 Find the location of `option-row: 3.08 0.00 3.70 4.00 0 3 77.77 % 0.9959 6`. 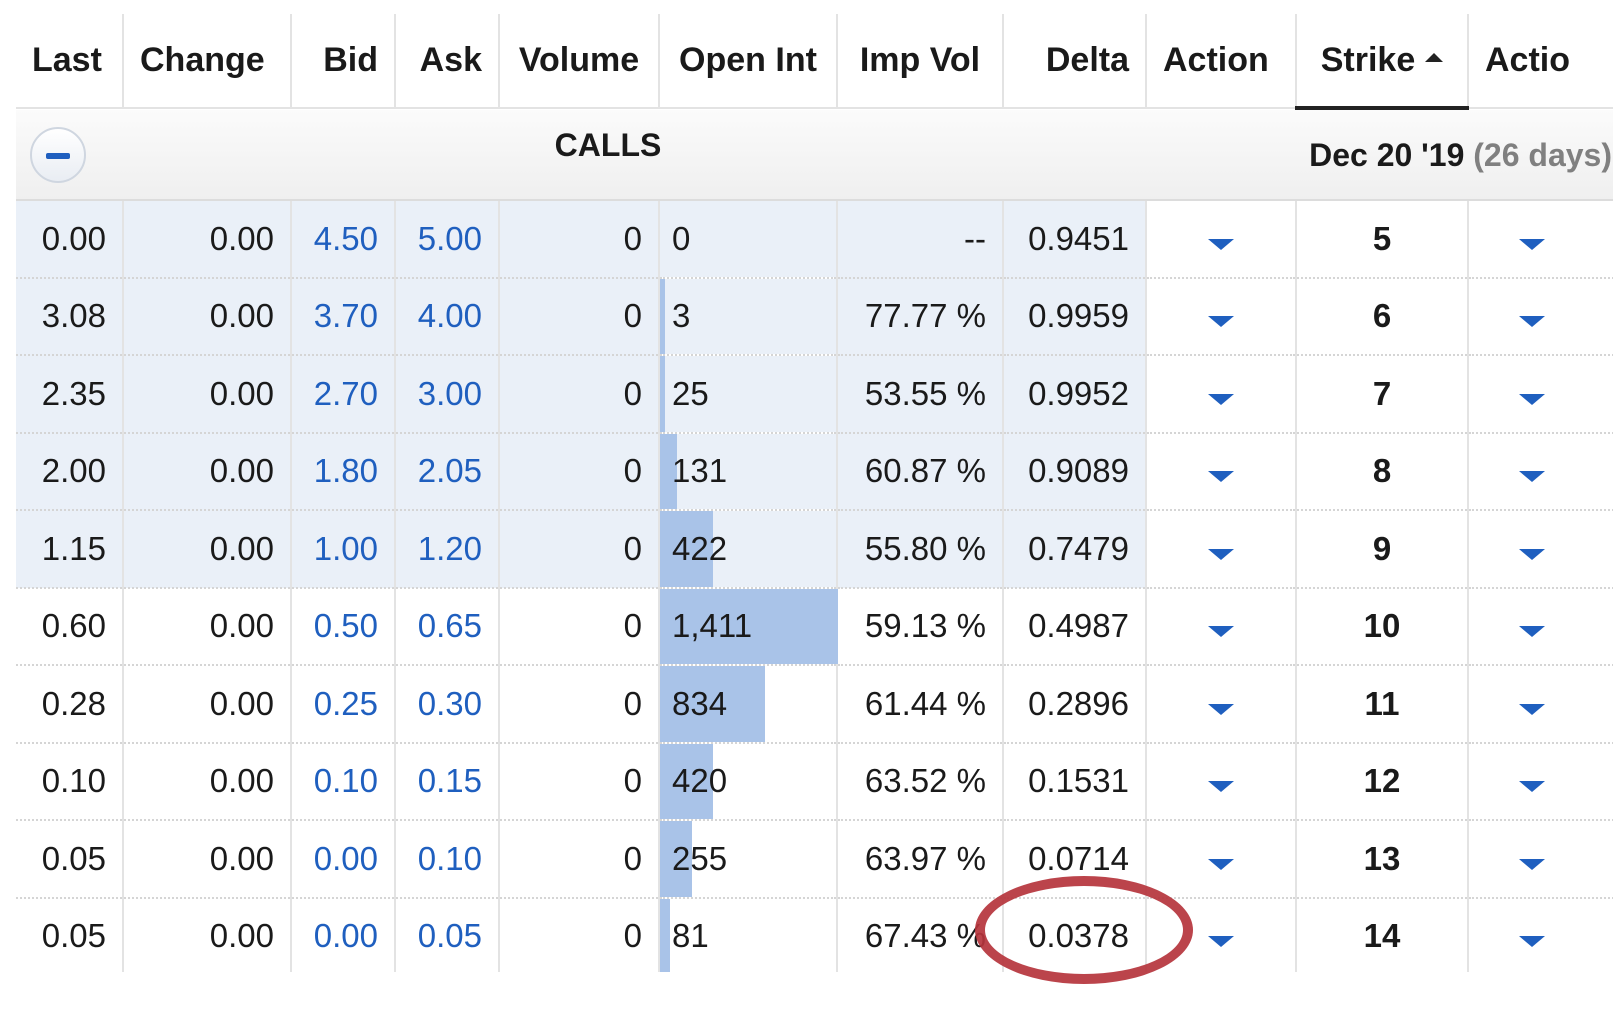

option-row: 3.08 0.00 3.70 4.00 0 3 77.77 % 0.9959 6 is located at coordinates (814, 316).